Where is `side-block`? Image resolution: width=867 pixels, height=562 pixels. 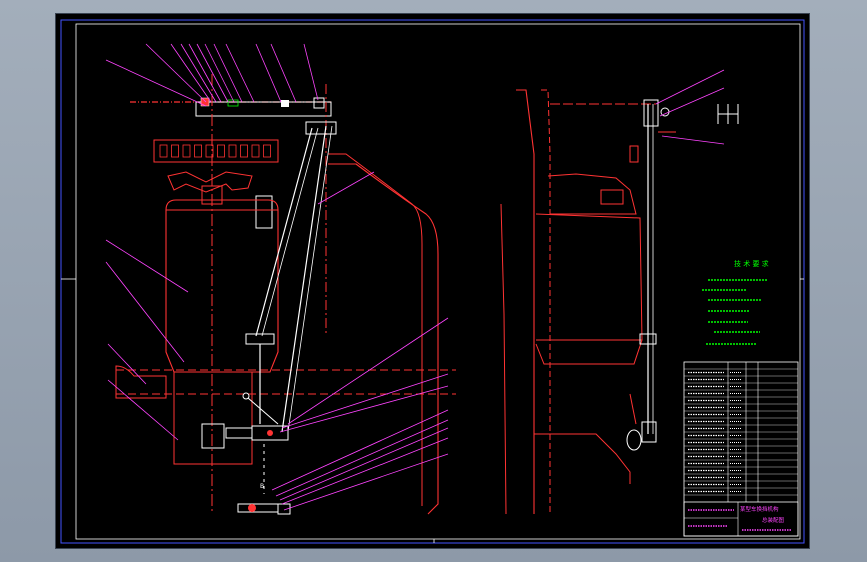 side-block is located at coordinates (264, 212).